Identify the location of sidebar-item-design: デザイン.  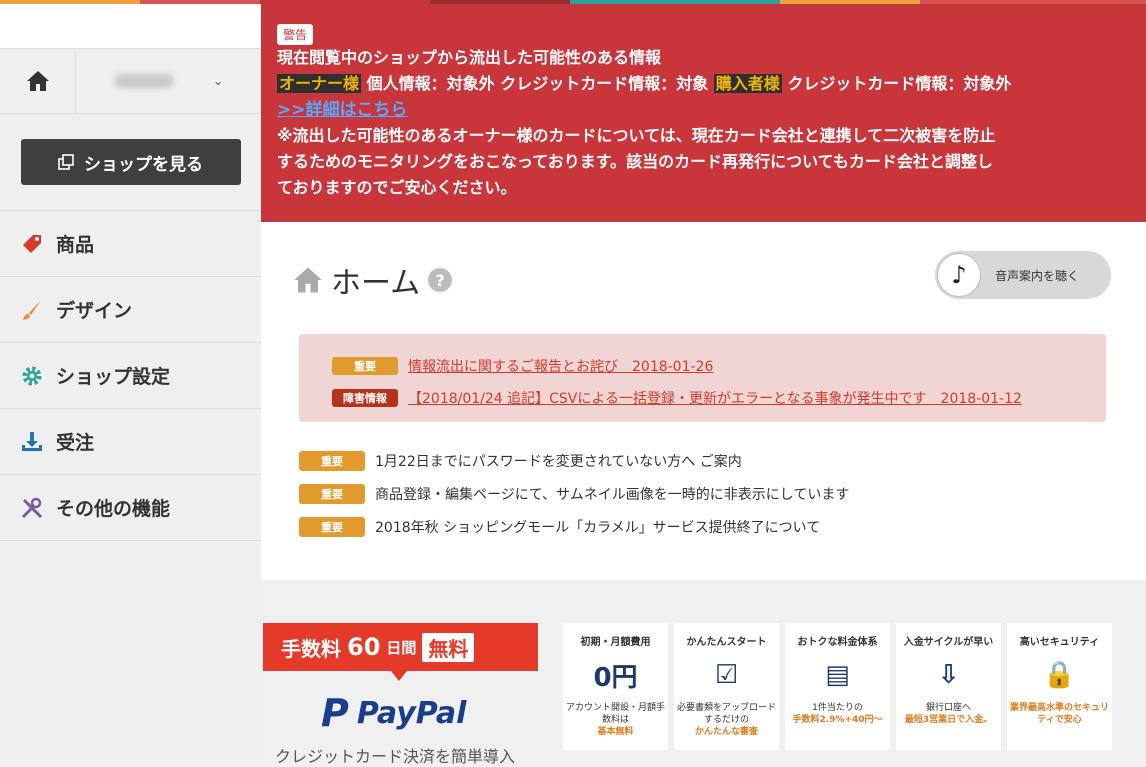
(130, 310).